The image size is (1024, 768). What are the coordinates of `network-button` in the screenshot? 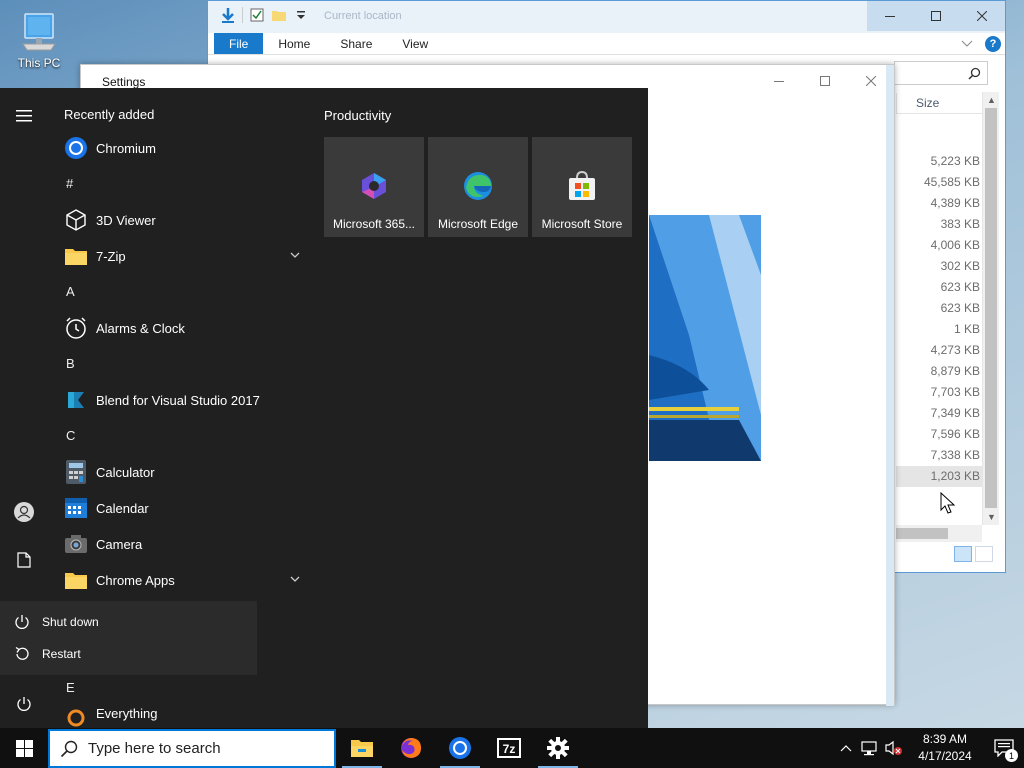 It's located at (870, 748).